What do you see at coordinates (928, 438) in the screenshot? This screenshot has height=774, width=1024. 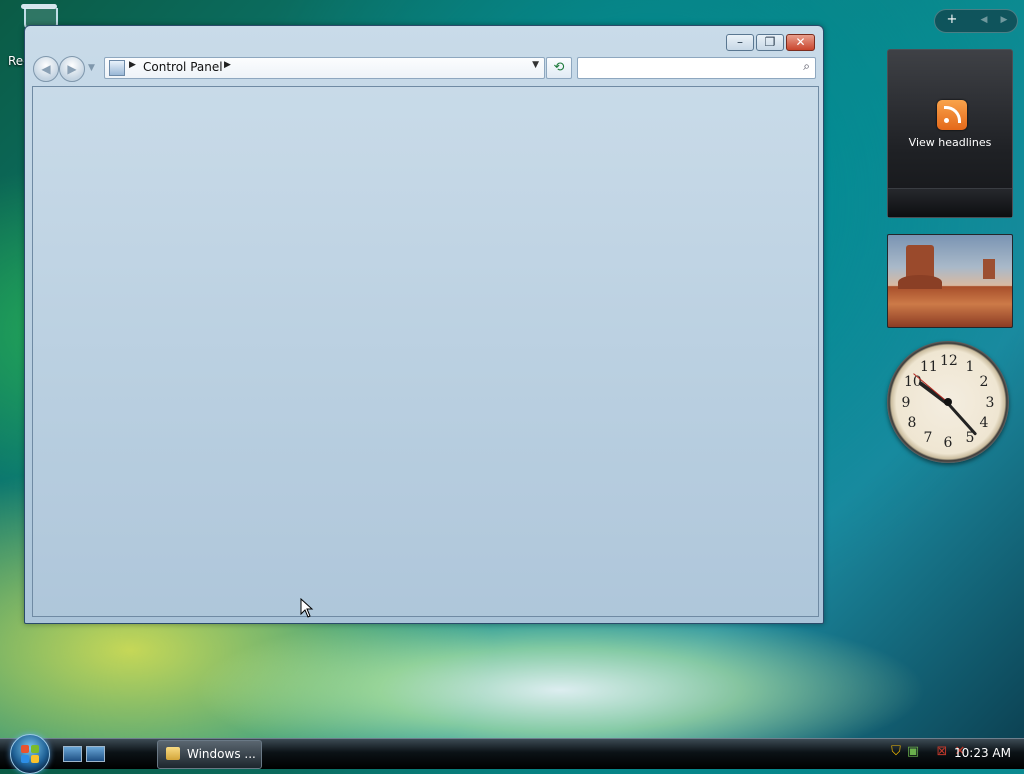 I see `clock-number: 7` at bounding box center [928, 438].